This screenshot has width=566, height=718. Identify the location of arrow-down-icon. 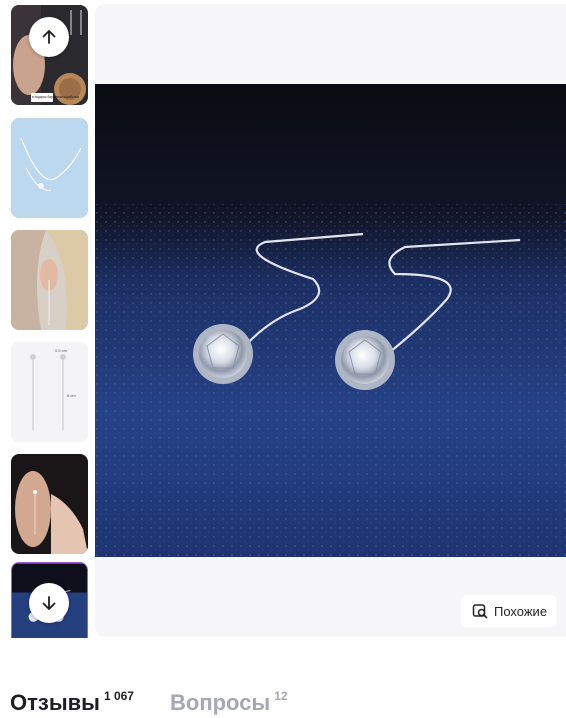
(49, 603).